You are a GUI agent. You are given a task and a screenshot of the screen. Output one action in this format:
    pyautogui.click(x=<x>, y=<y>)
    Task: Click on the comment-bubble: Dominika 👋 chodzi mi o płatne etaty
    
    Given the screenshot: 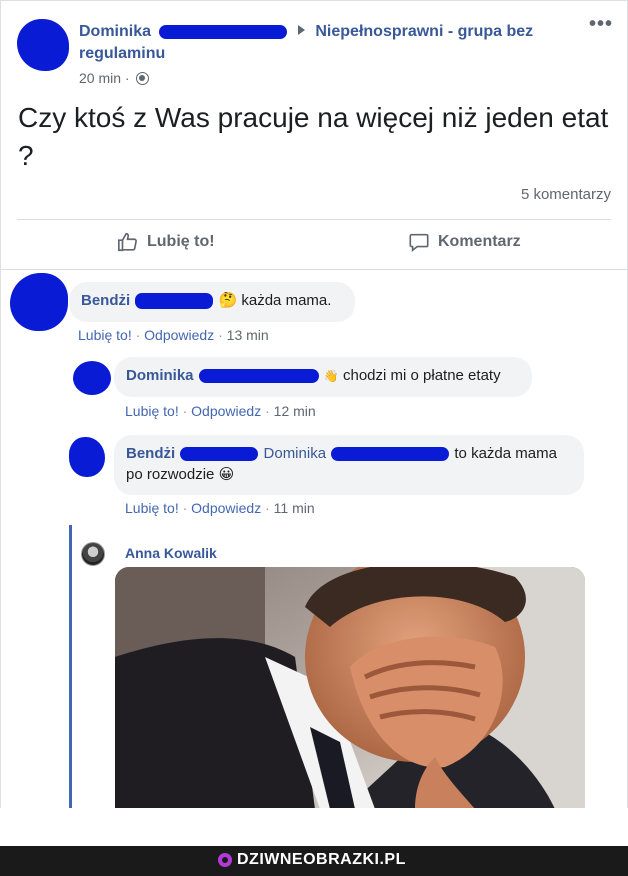 What is the action you would take?
    pyautogui.click(x=323, y=377)
    